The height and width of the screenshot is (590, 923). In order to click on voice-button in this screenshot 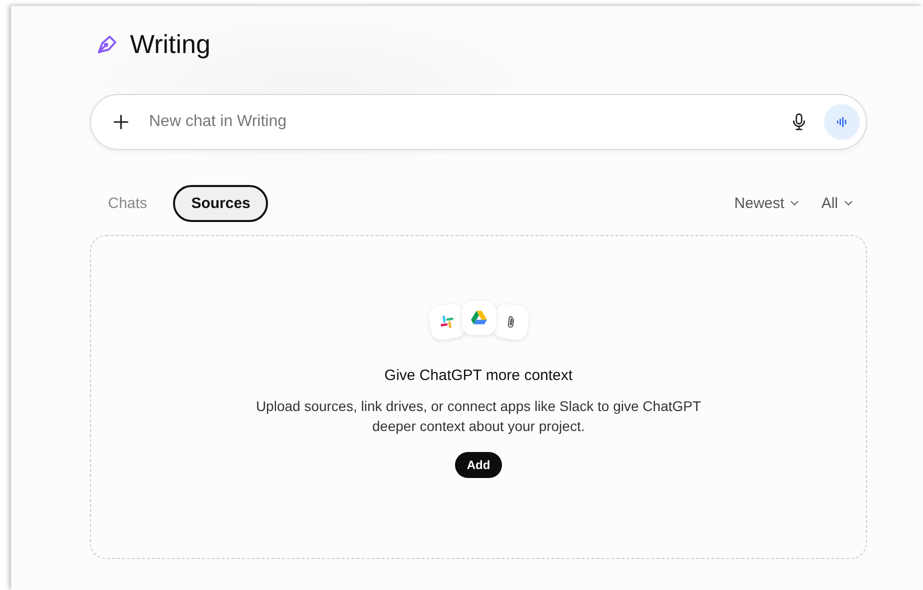, I will do `click(842, 122)`.